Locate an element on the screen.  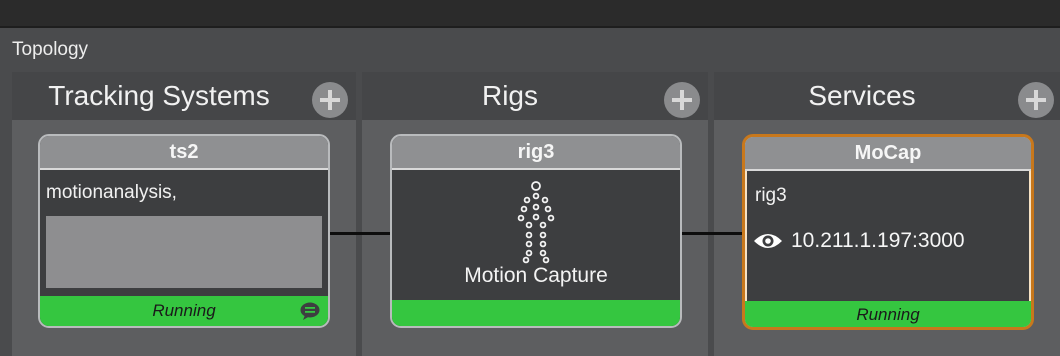
panel-title: Topology is located at coordinates (50, 49).